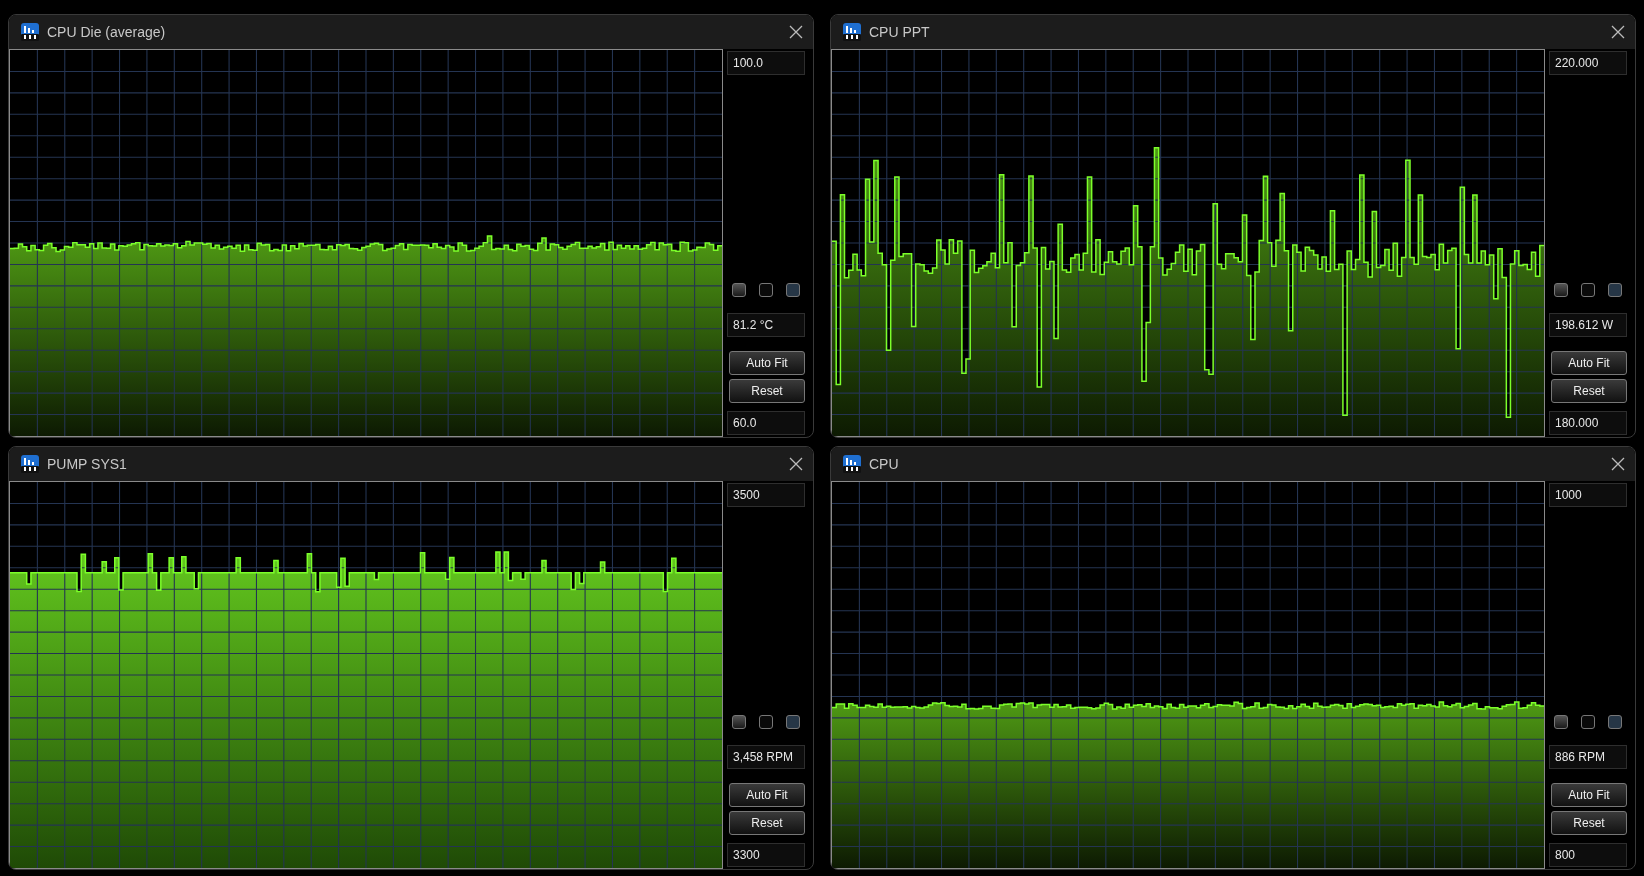 The image size is (1644, 876). What do you see at coordinates (884, 464) in the screenshot?
I see `window-title: CPU` at bounding box center [884, 464].